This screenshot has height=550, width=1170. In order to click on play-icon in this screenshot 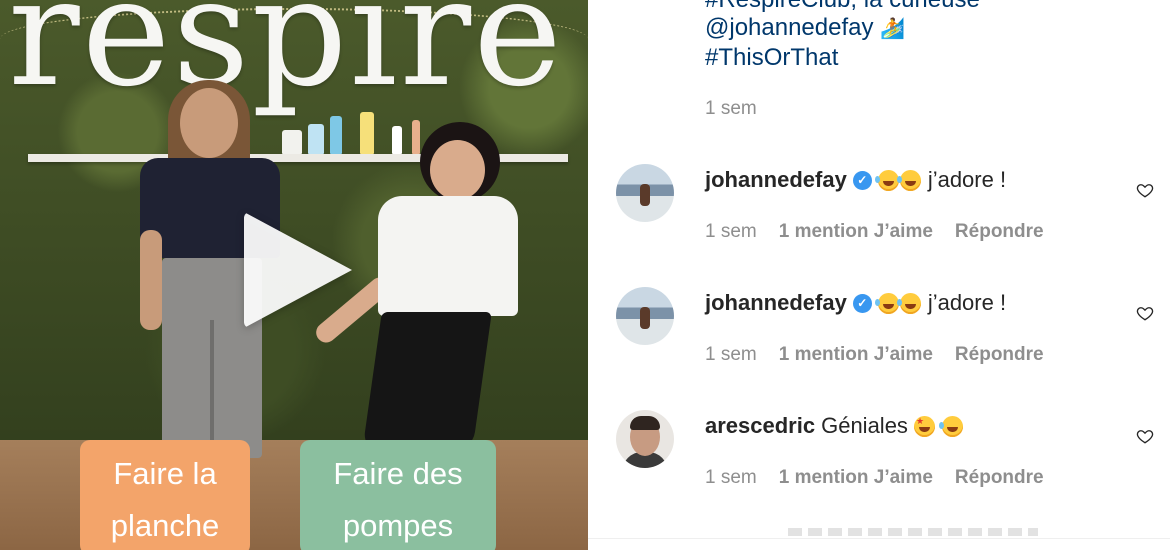, I will do `click(298, 270)`.